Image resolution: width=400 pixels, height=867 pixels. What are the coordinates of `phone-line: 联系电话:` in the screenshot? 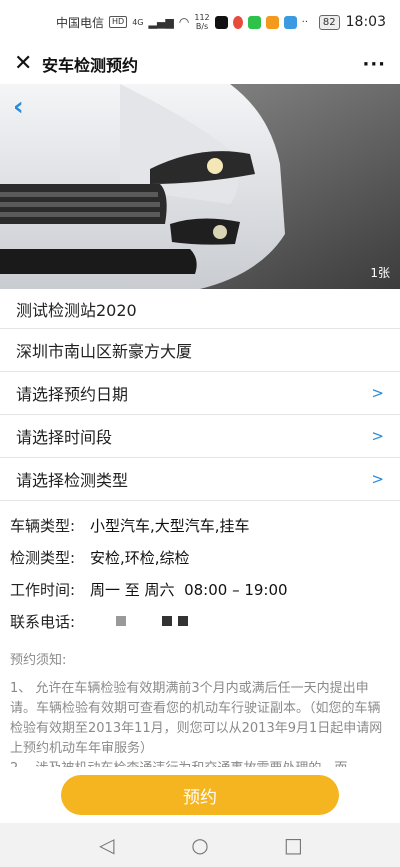 It's located at (200, 621).